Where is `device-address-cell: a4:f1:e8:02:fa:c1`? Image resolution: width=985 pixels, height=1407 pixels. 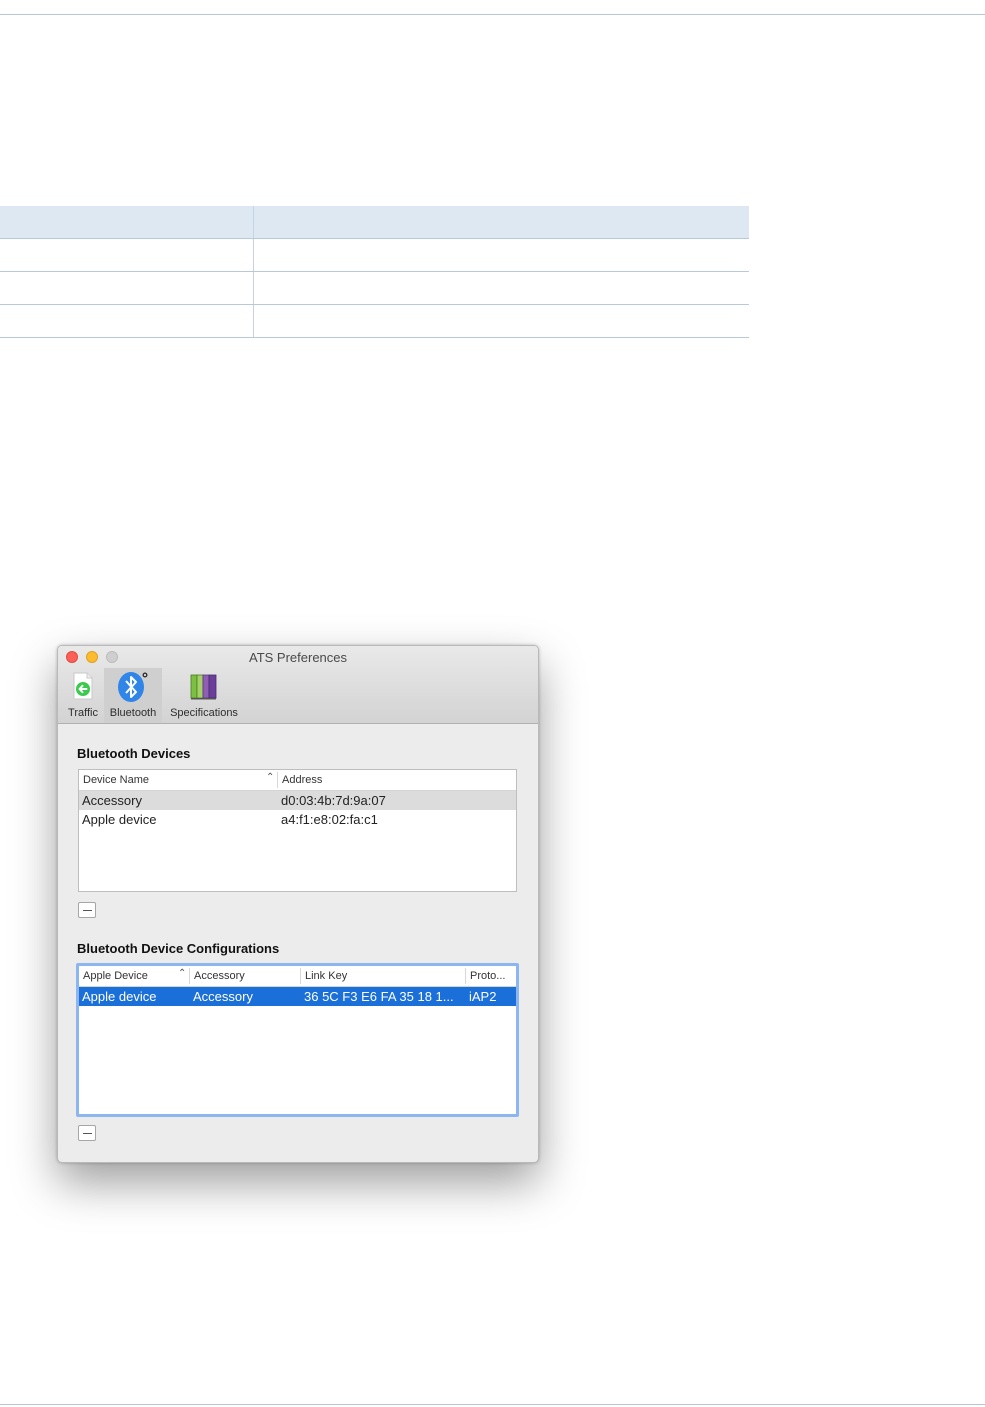
device-address-cell: a4:f1:e8:02:fa:c1 is located at coordinates (329, 819).